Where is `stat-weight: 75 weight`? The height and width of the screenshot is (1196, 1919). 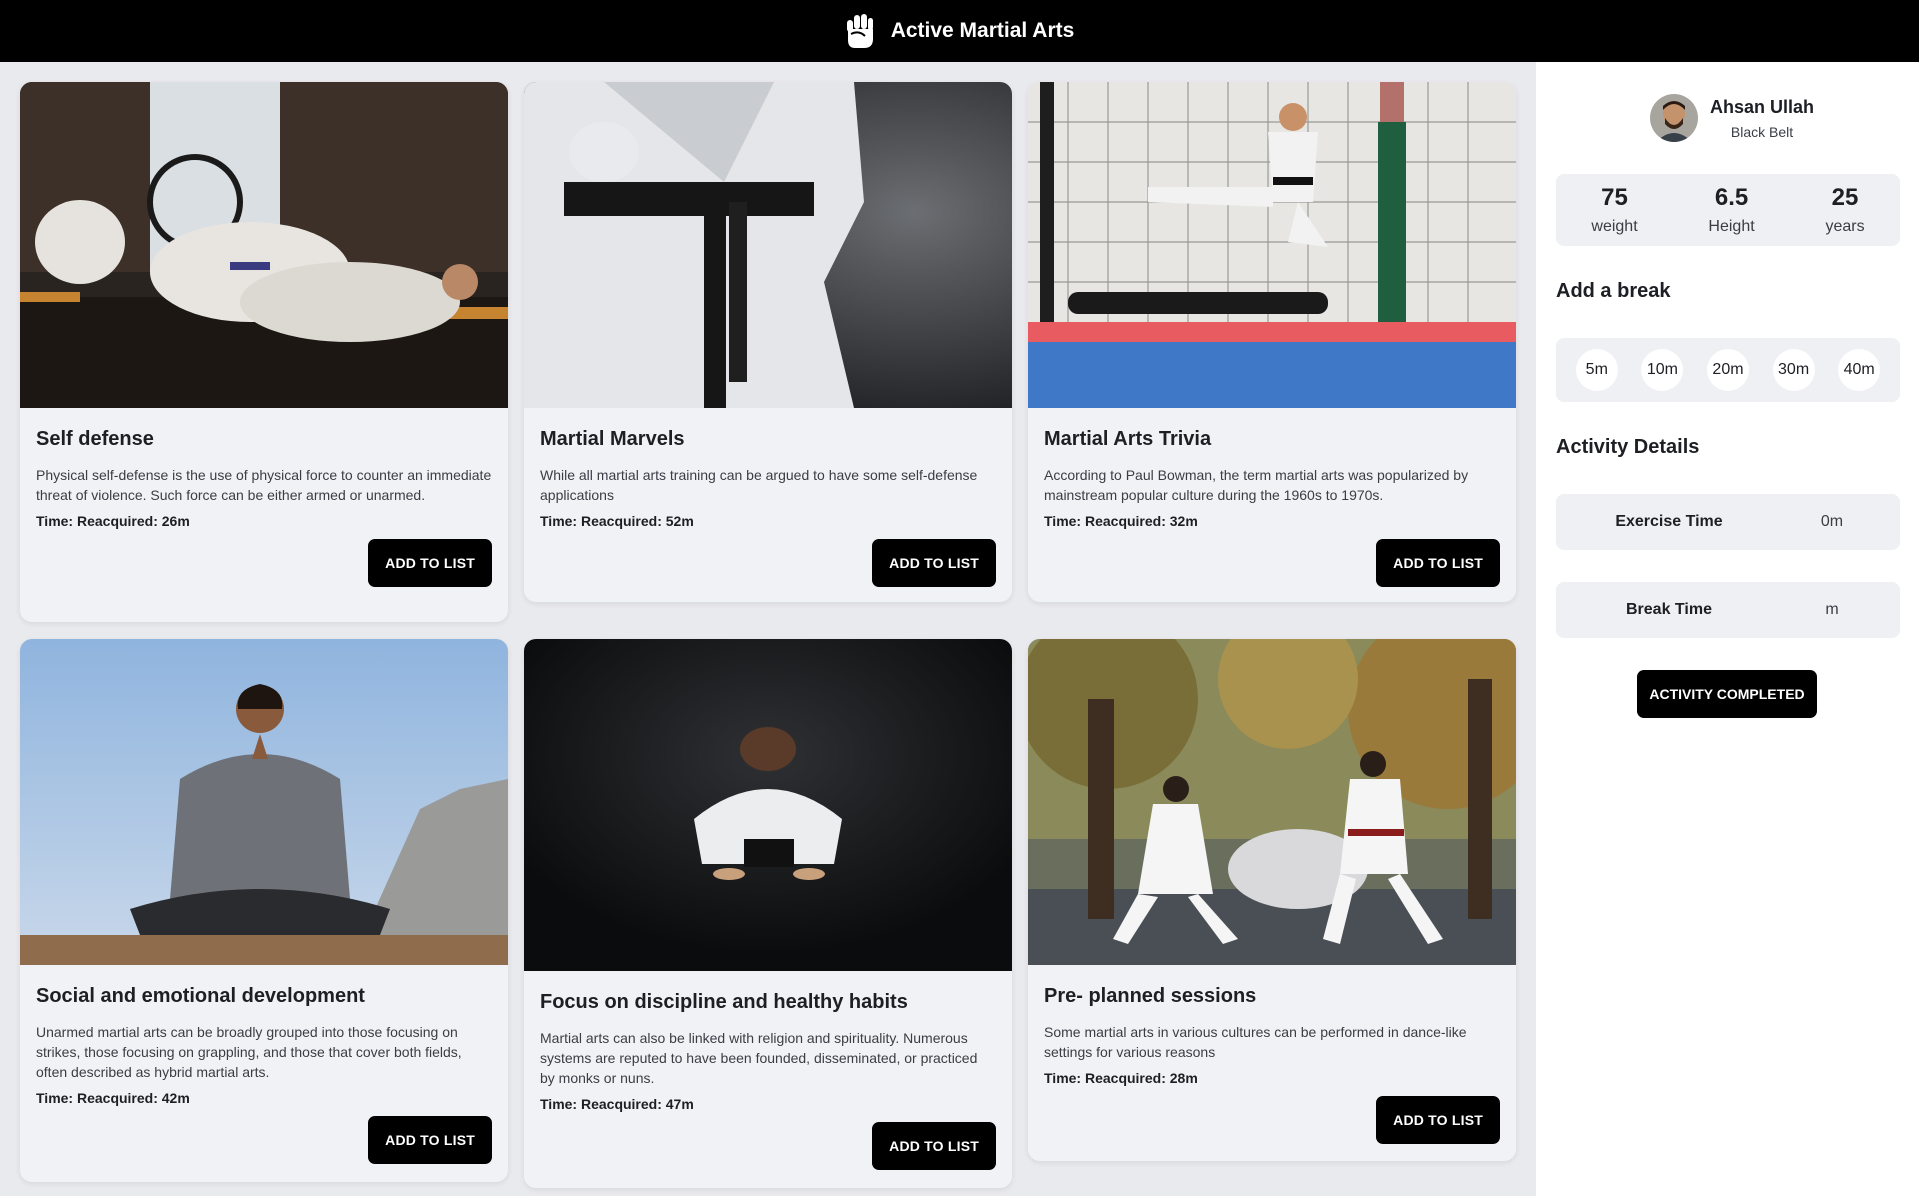 stat-weight: 75 weight is located at coordinates (1614, 210).